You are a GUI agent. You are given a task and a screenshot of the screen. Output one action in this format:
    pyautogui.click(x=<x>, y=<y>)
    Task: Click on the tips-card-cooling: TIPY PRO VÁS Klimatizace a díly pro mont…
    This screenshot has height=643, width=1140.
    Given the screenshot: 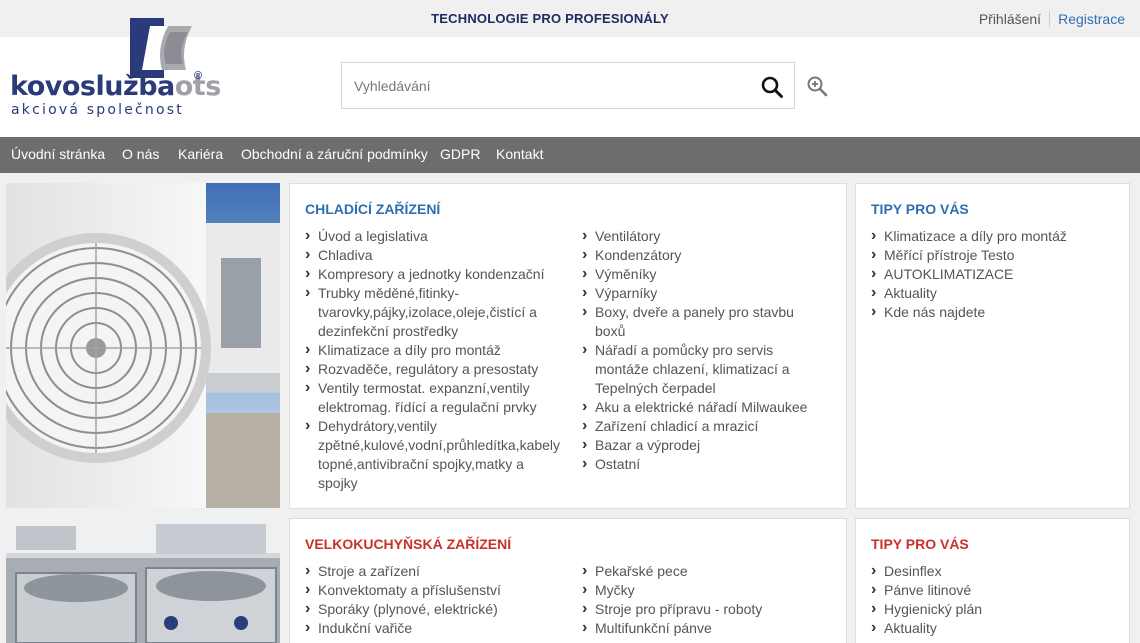 What is the action you would take?
    pyautogui.click(x=992, y=346)
    